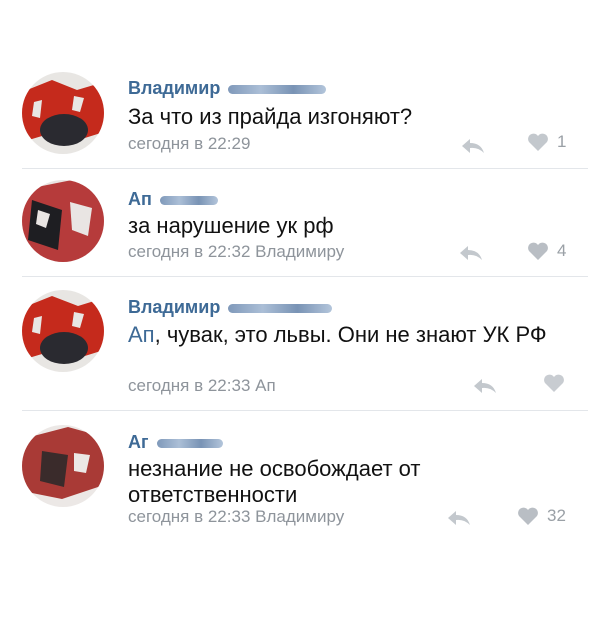 The width and height of the screenshot is (600, 626). What do you see at coordinates (350, 334) in the screenshot?
I see `comment-text-body: , чувак, это львы. Они не знают УК РФ` at bounding box center [350, 334].